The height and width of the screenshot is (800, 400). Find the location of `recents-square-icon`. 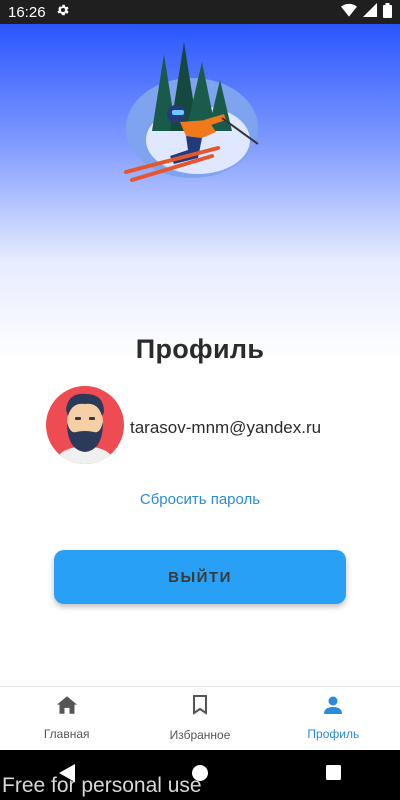

recents-square-icon is located at coordinates (334, 775).